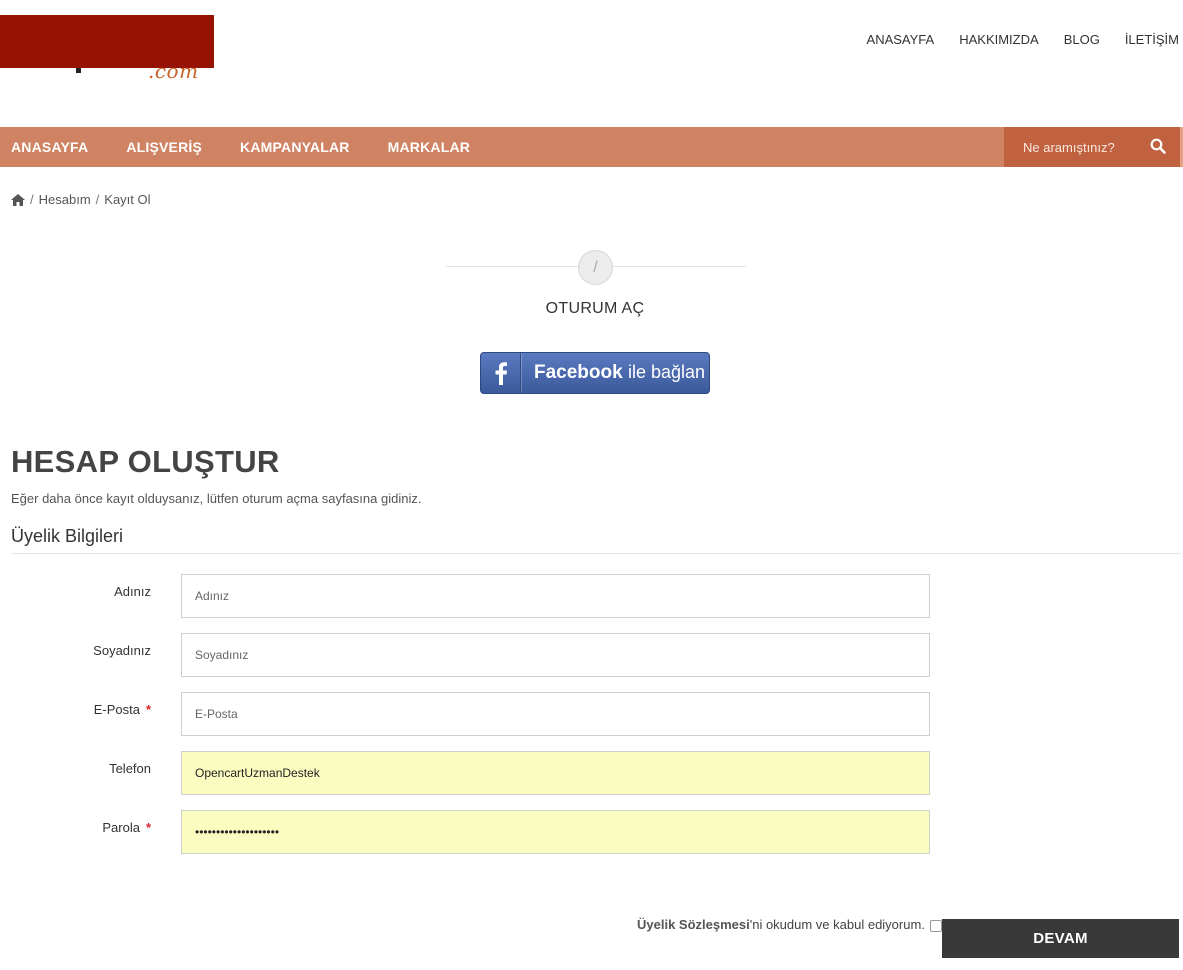 This screenshot has height=970, width=1183. Describe the element at coordinates (998, 39) in the screenshot. I see `top-nav-about: HAKKIMIZDA` at that location.